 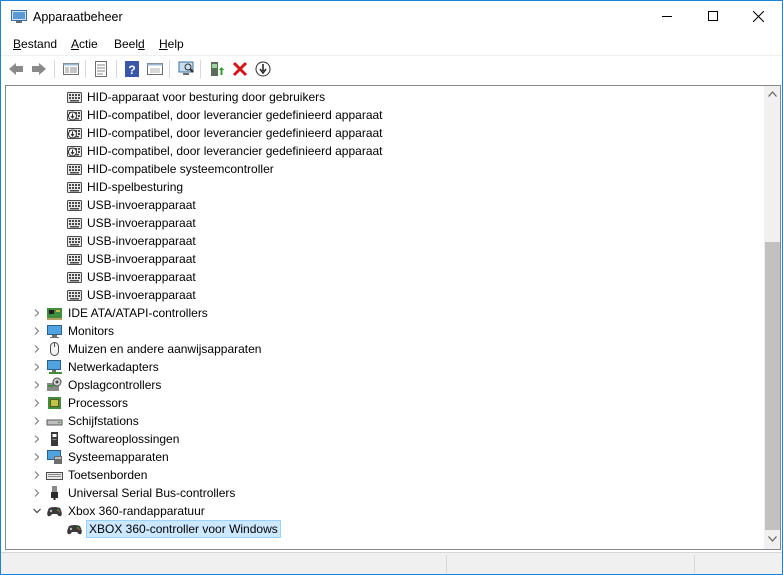 I want to click on tree-item-label: Schijfstations, so click(x=103, y=421).